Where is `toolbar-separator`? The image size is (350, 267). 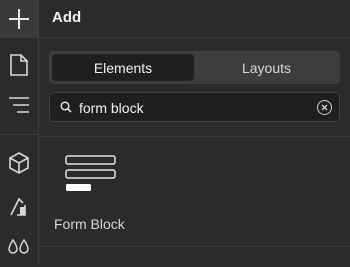 toolbar-separator is located at coordinates (19, 134).